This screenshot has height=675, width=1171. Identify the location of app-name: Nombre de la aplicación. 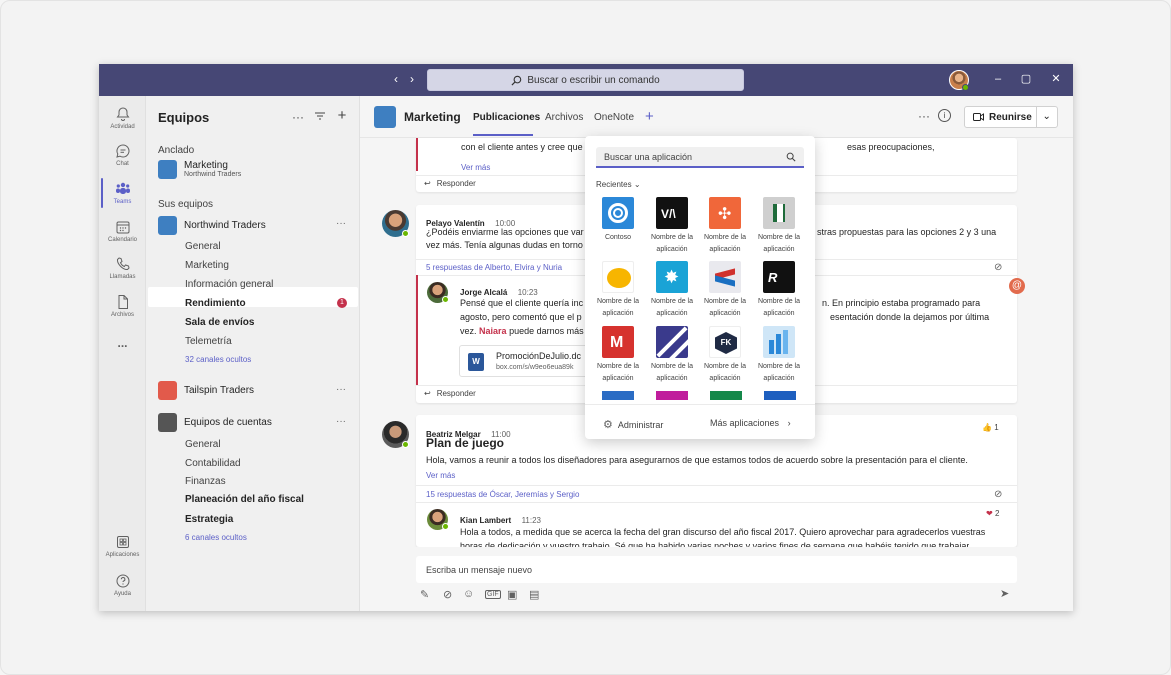
(725, 307).